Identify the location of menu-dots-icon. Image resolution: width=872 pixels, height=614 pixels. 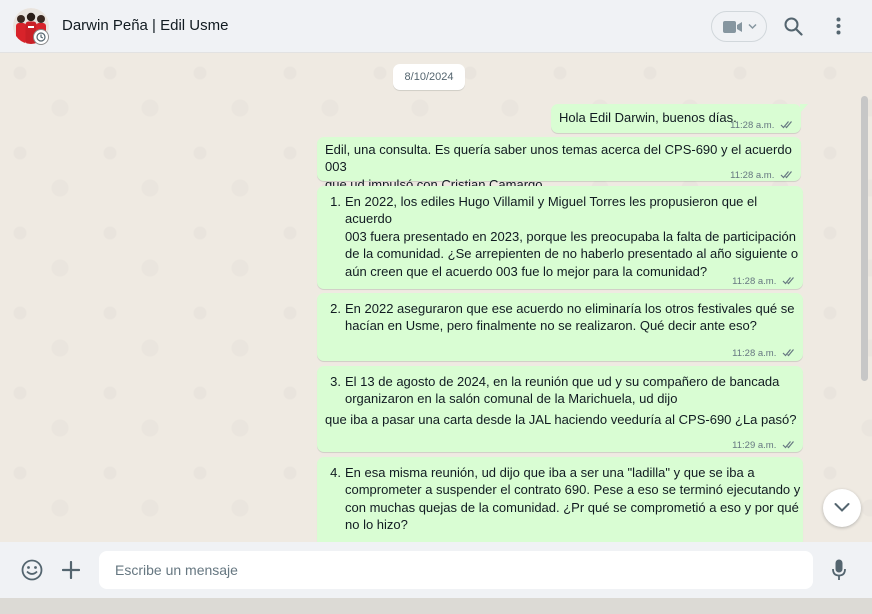
(838, 26).